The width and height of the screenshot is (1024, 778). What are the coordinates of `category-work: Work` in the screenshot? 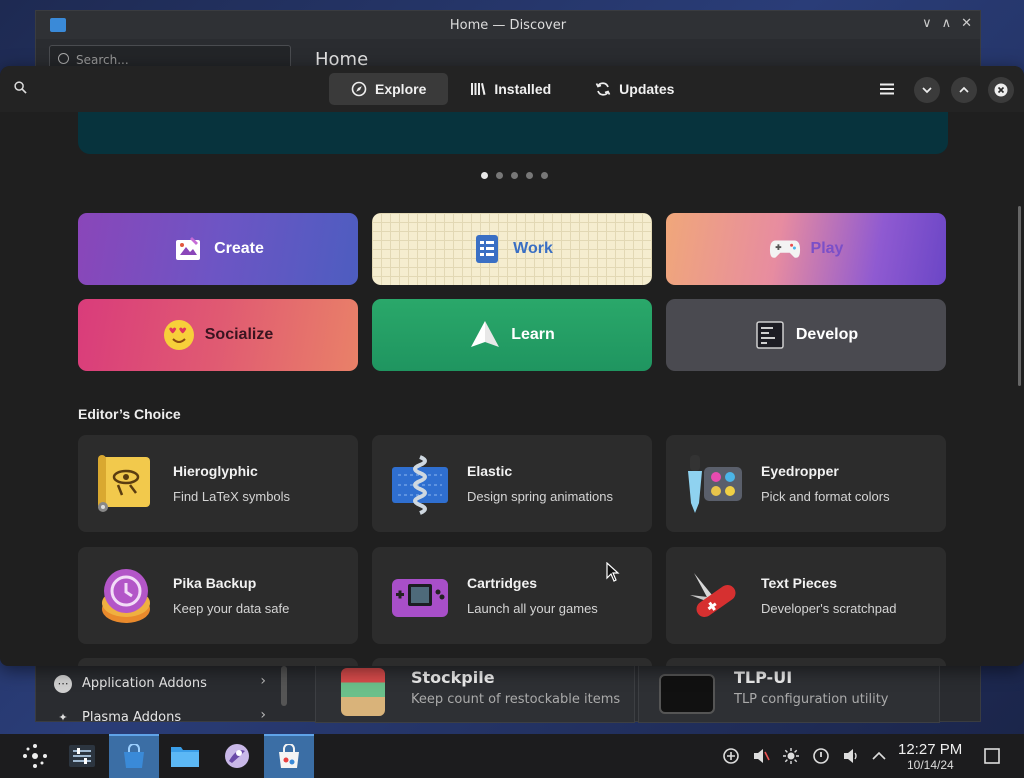 It's located at (512, 249).